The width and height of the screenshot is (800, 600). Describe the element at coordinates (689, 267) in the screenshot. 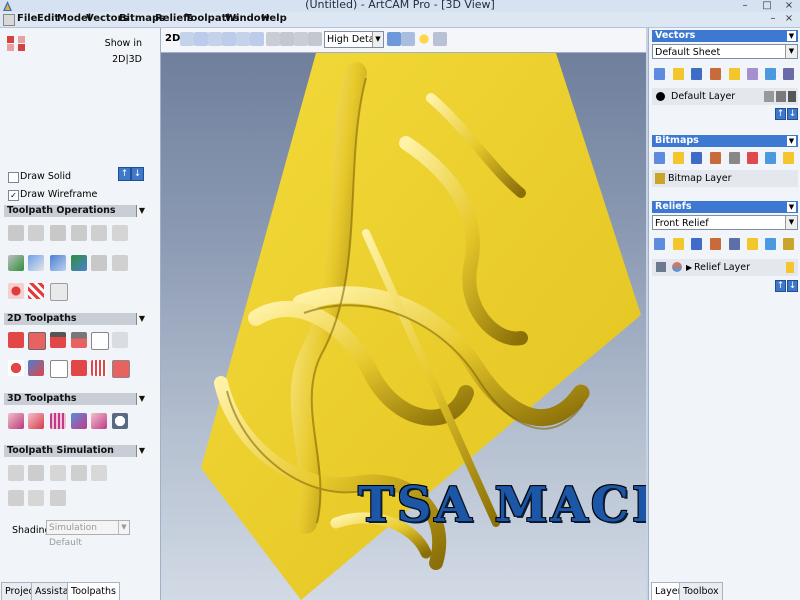

I see `expand-icon: ▶` at that location.